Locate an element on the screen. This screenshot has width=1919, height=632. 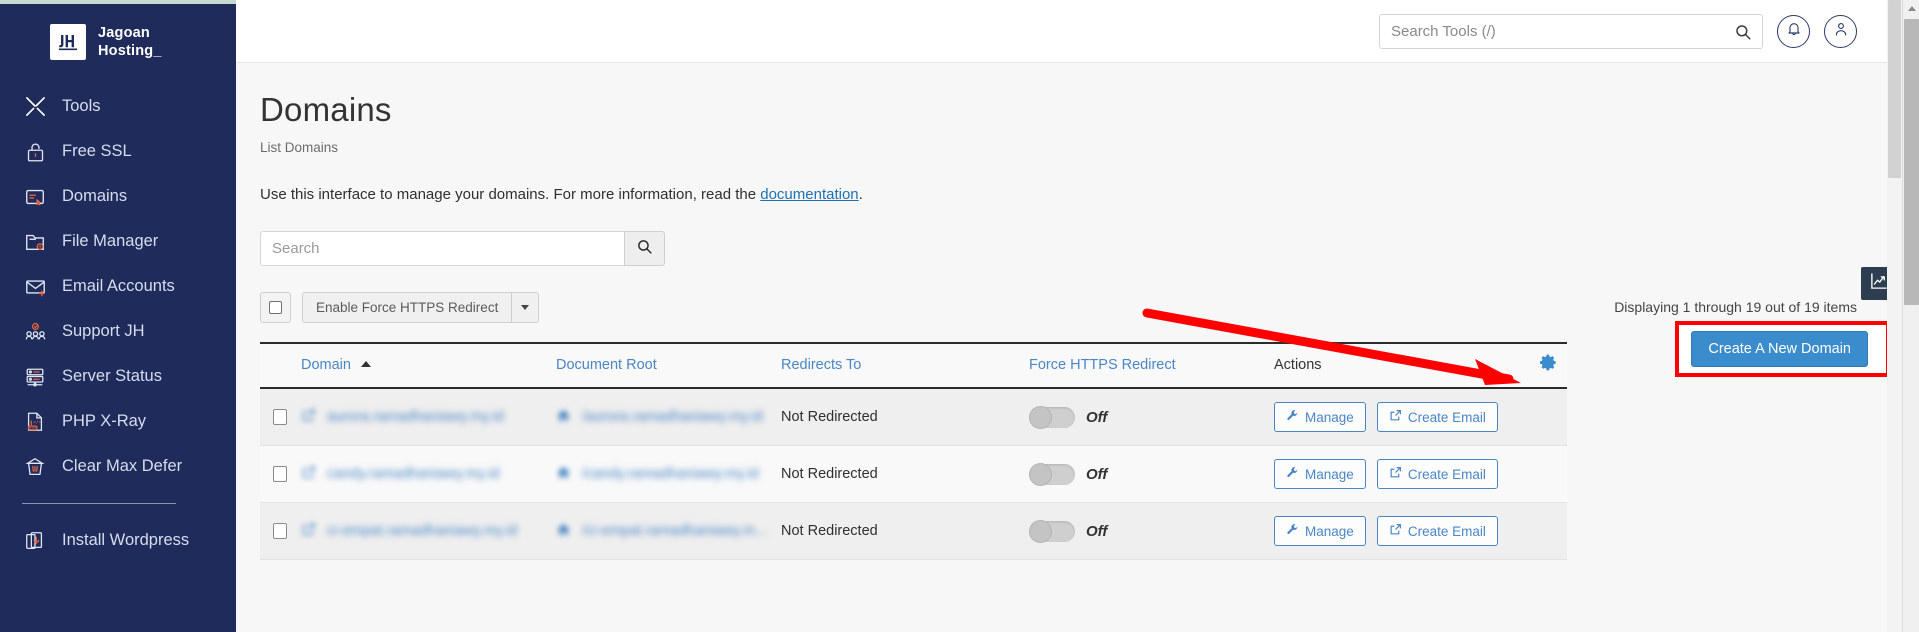
create-domain-highlight: Create A New Domain is located at coordinates (1782, 349).